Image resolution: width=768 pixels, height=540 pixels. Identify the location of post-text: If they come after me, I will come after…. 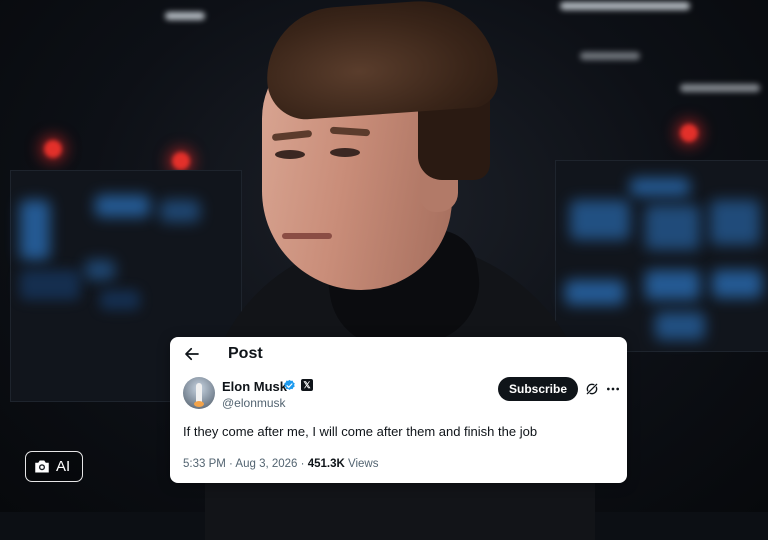
(360, 431).